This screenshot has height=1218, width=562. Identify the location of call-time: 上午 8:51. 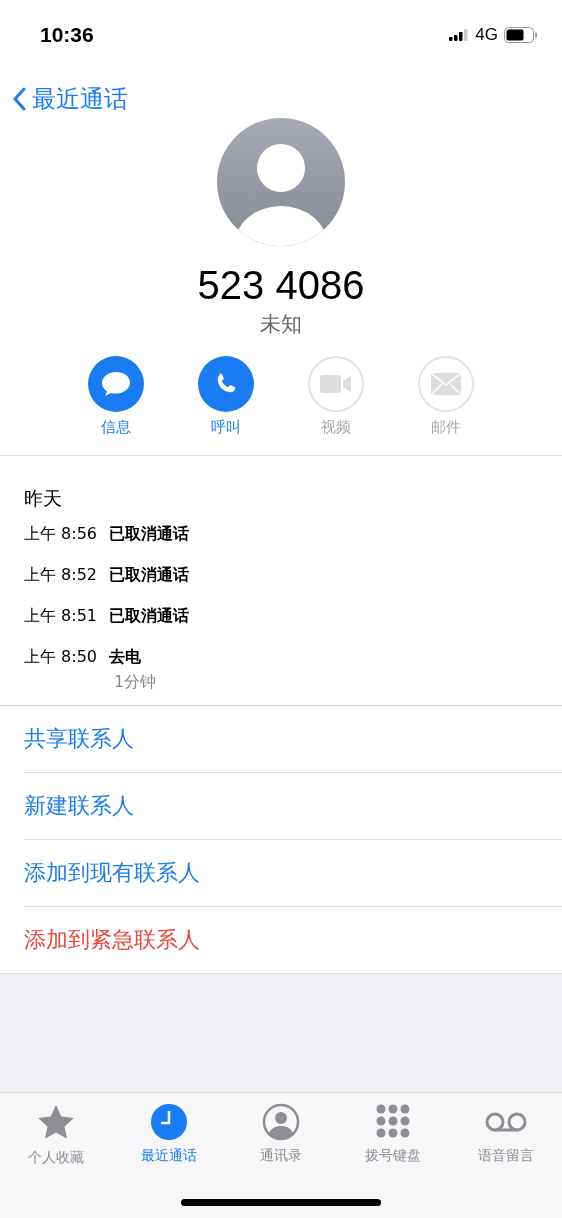
(60, 616).